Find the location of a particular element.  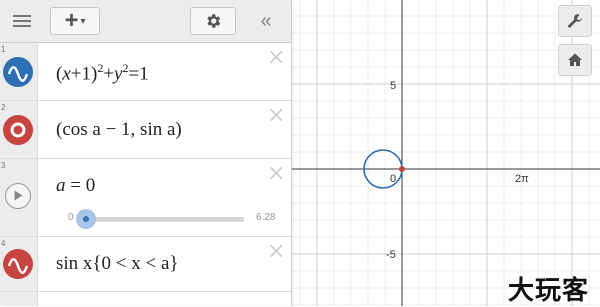

expression-row-empty is located at coordinates (145, 299).